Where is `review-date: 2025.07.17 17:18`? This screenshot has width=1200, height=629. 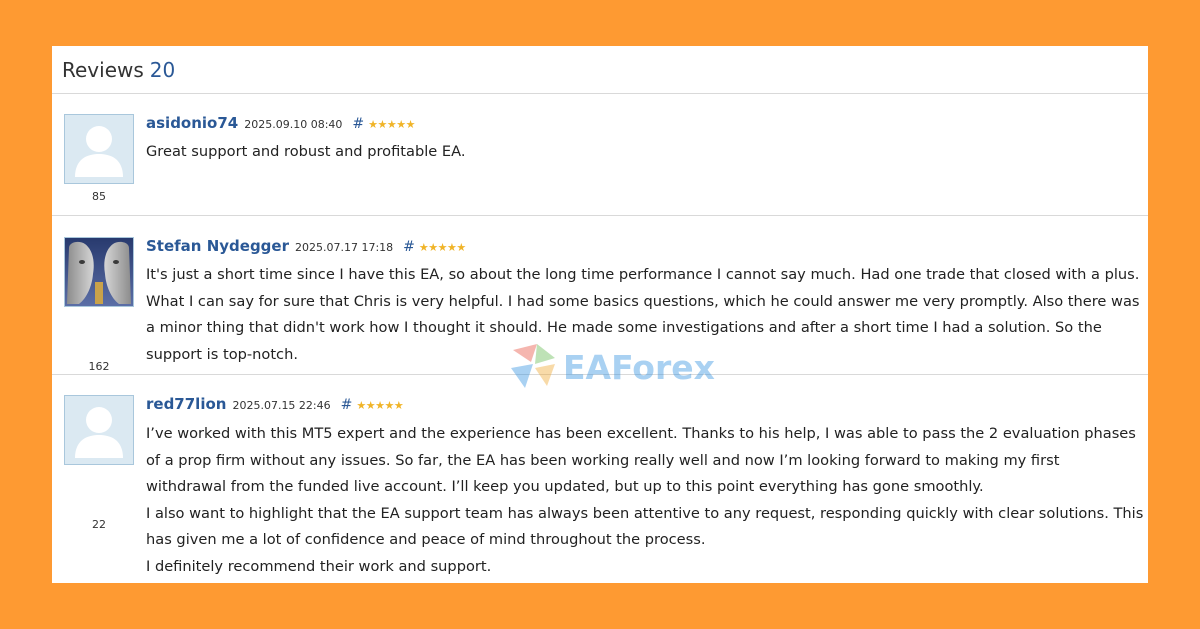 review-date: 2025.07.17 17:18 is located at coordinates (344, 247).